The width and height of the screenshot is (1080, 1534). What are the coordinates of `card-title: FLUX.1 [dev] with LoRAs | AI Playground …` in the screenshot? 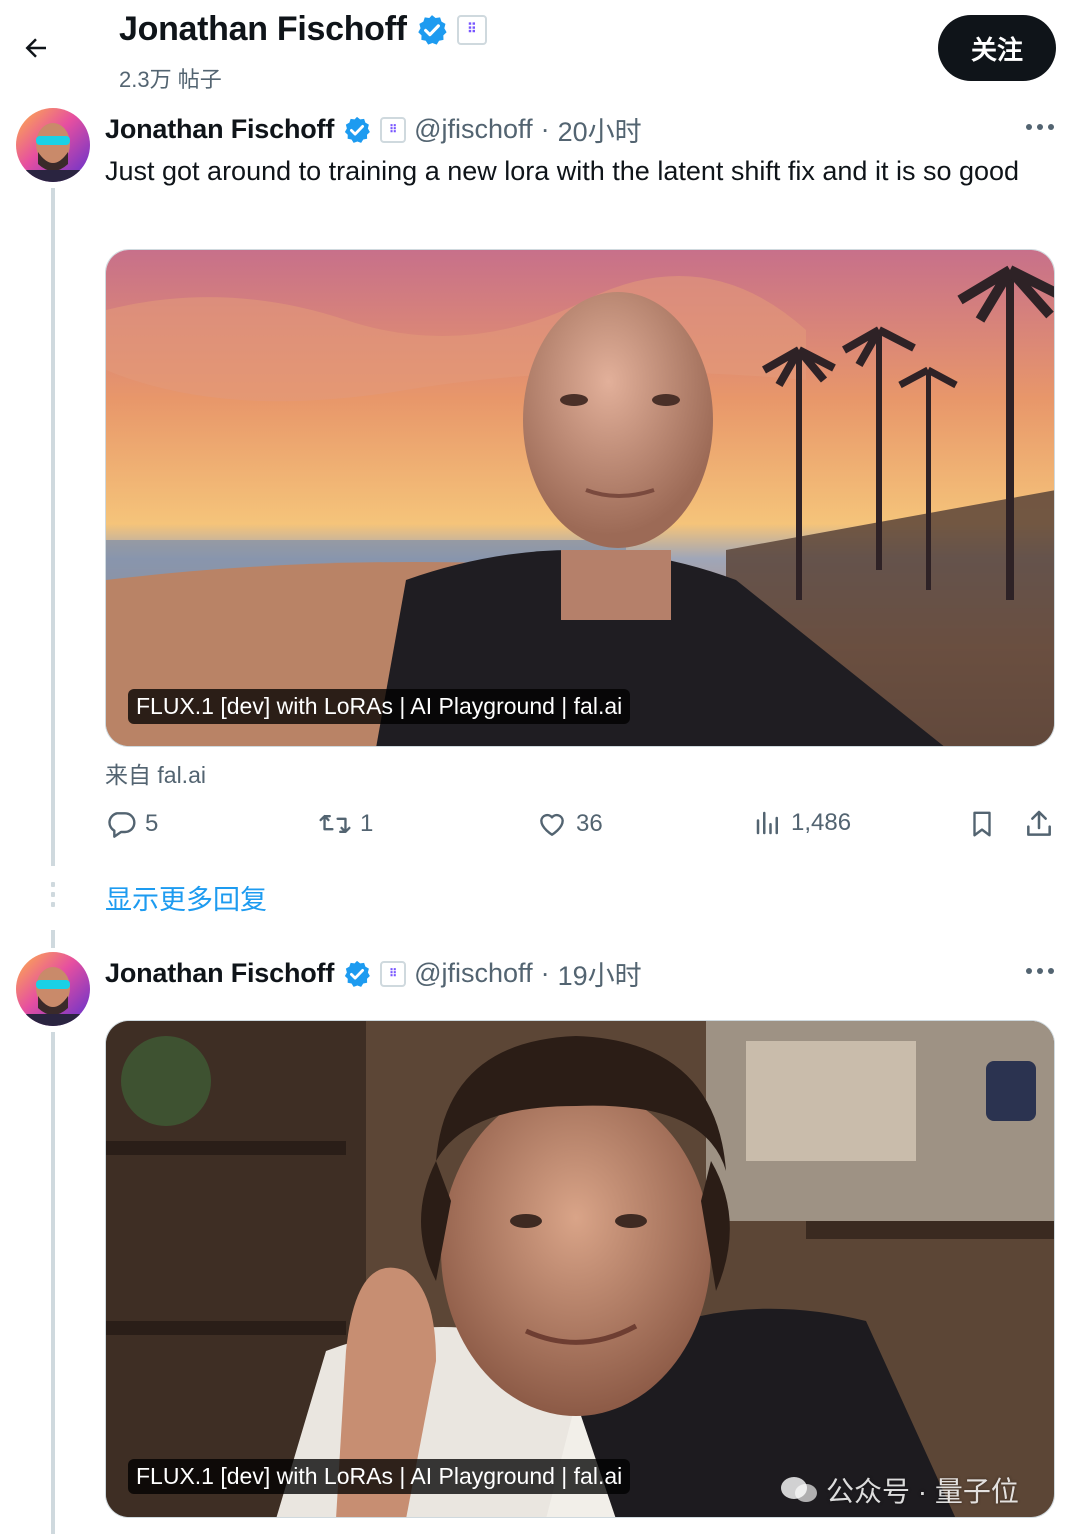 It's located at (379, 1476).